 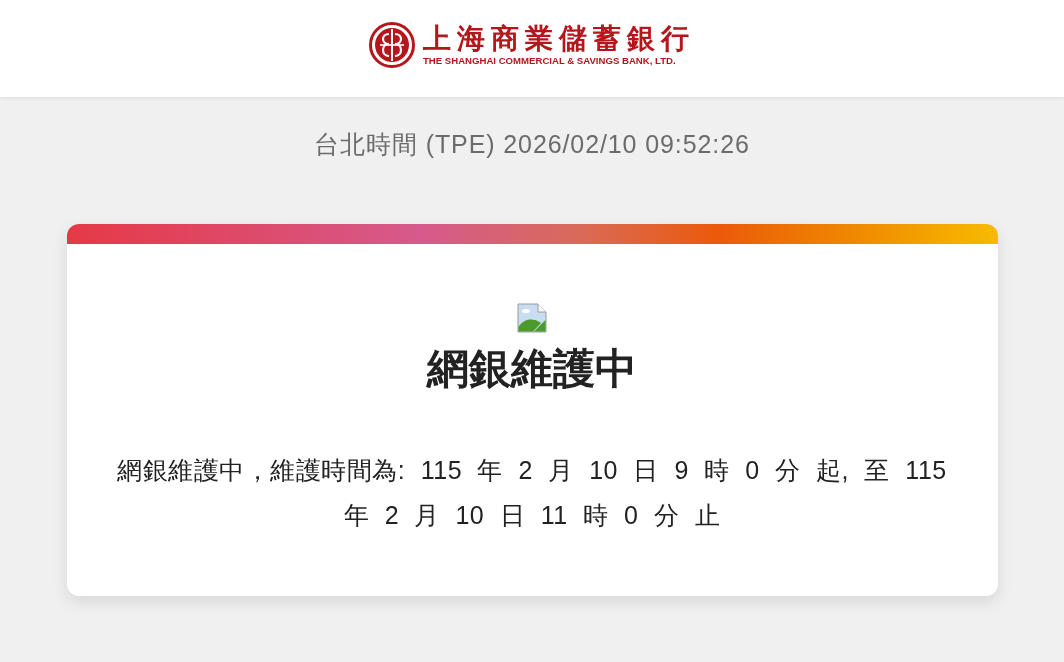 I want to click on maintenance-message: 網銀維護中，維護時間為: 115 年 2 月 10 日 9 時 0 分 起, 至 115 年 2 月 10 日 11 時 0 分 止, so click(x=532, y=493).